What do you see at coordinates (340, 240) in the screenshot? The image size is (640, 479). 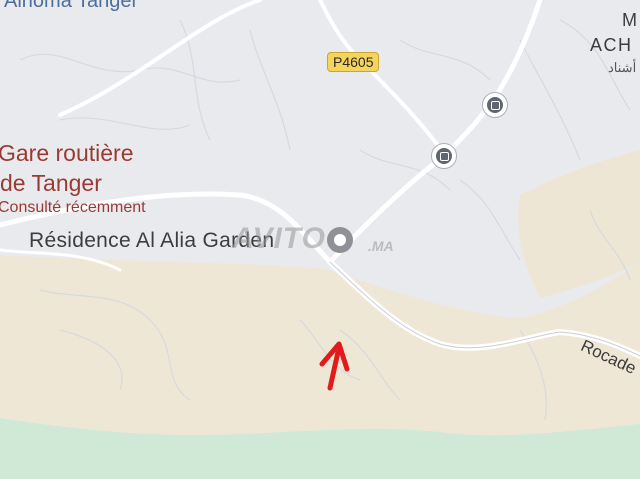 I see `place-pin-icon` at bounding box center [340, 240].